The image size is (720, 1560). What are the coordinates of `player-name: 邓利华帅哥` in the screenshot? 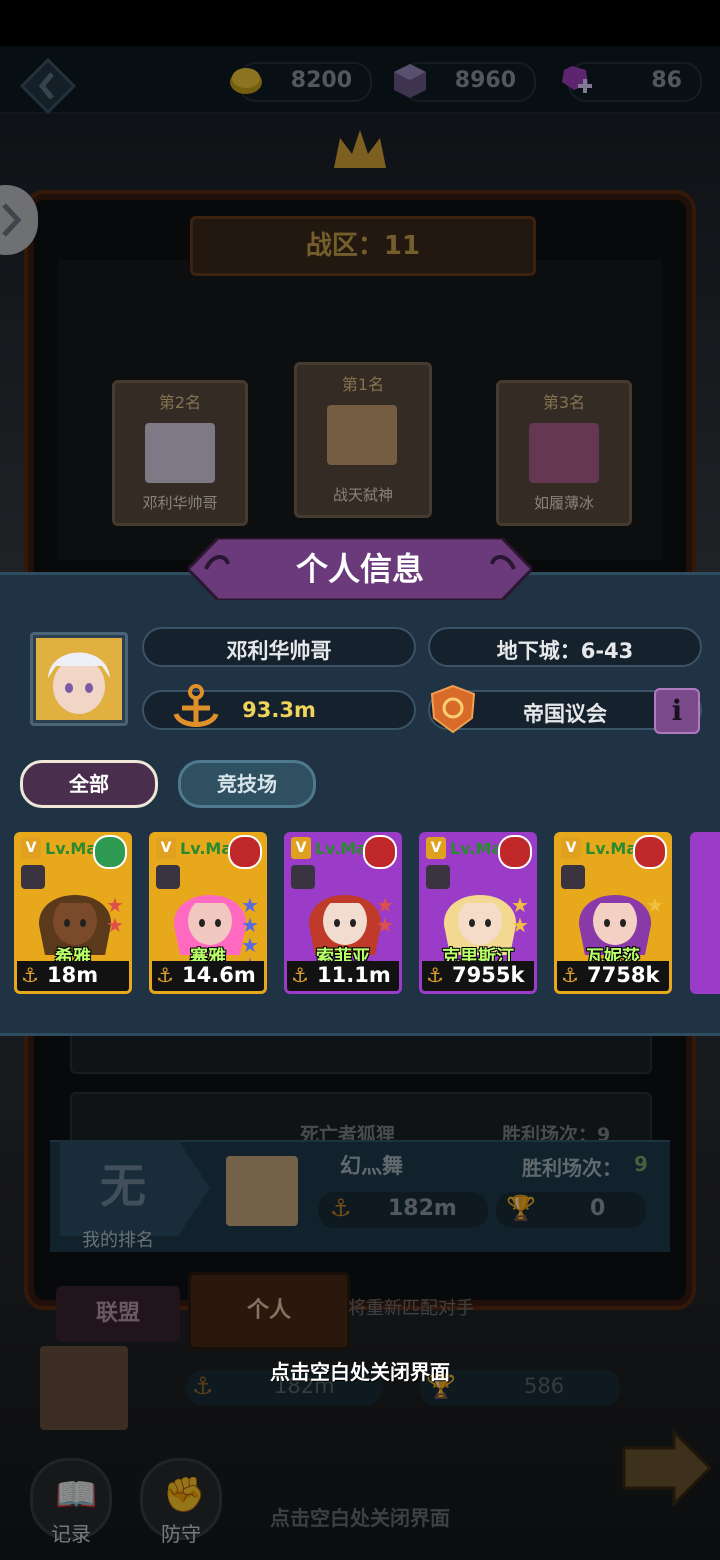 It's located at (279, 651).